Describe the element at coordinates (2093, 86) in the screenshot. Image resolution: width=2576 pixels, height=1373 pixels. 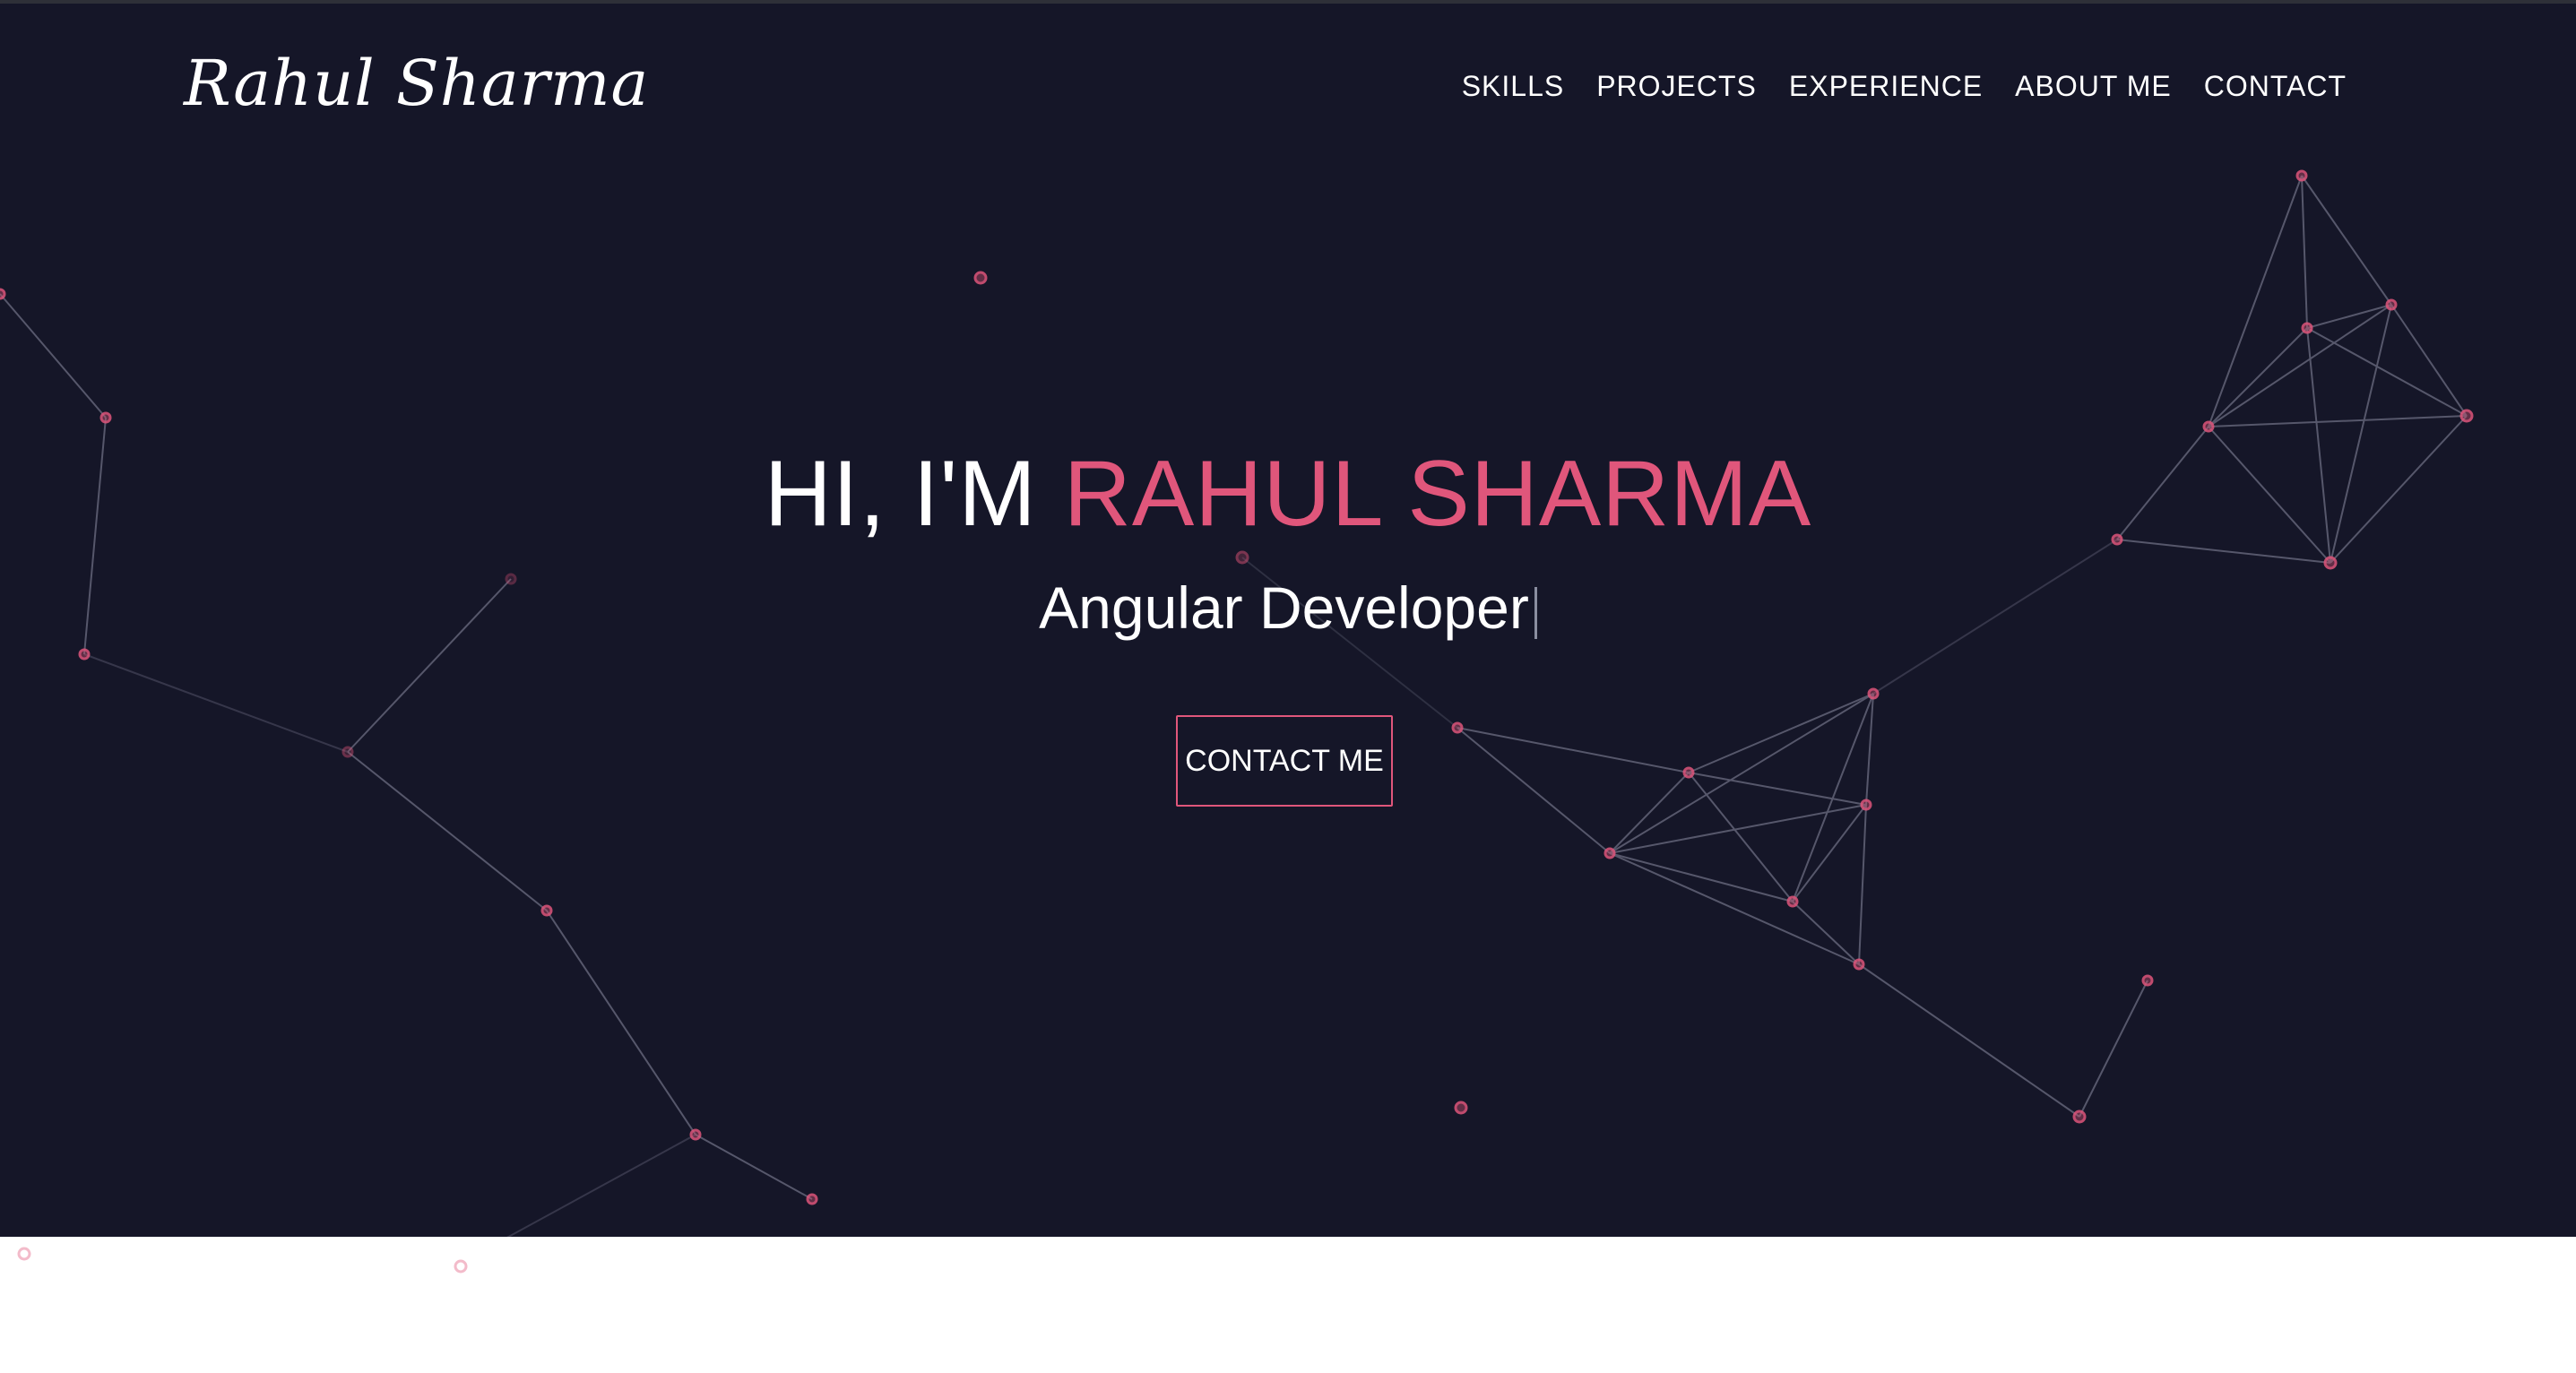
I see `nav-item-about-me: ABOUT ME` at that location.